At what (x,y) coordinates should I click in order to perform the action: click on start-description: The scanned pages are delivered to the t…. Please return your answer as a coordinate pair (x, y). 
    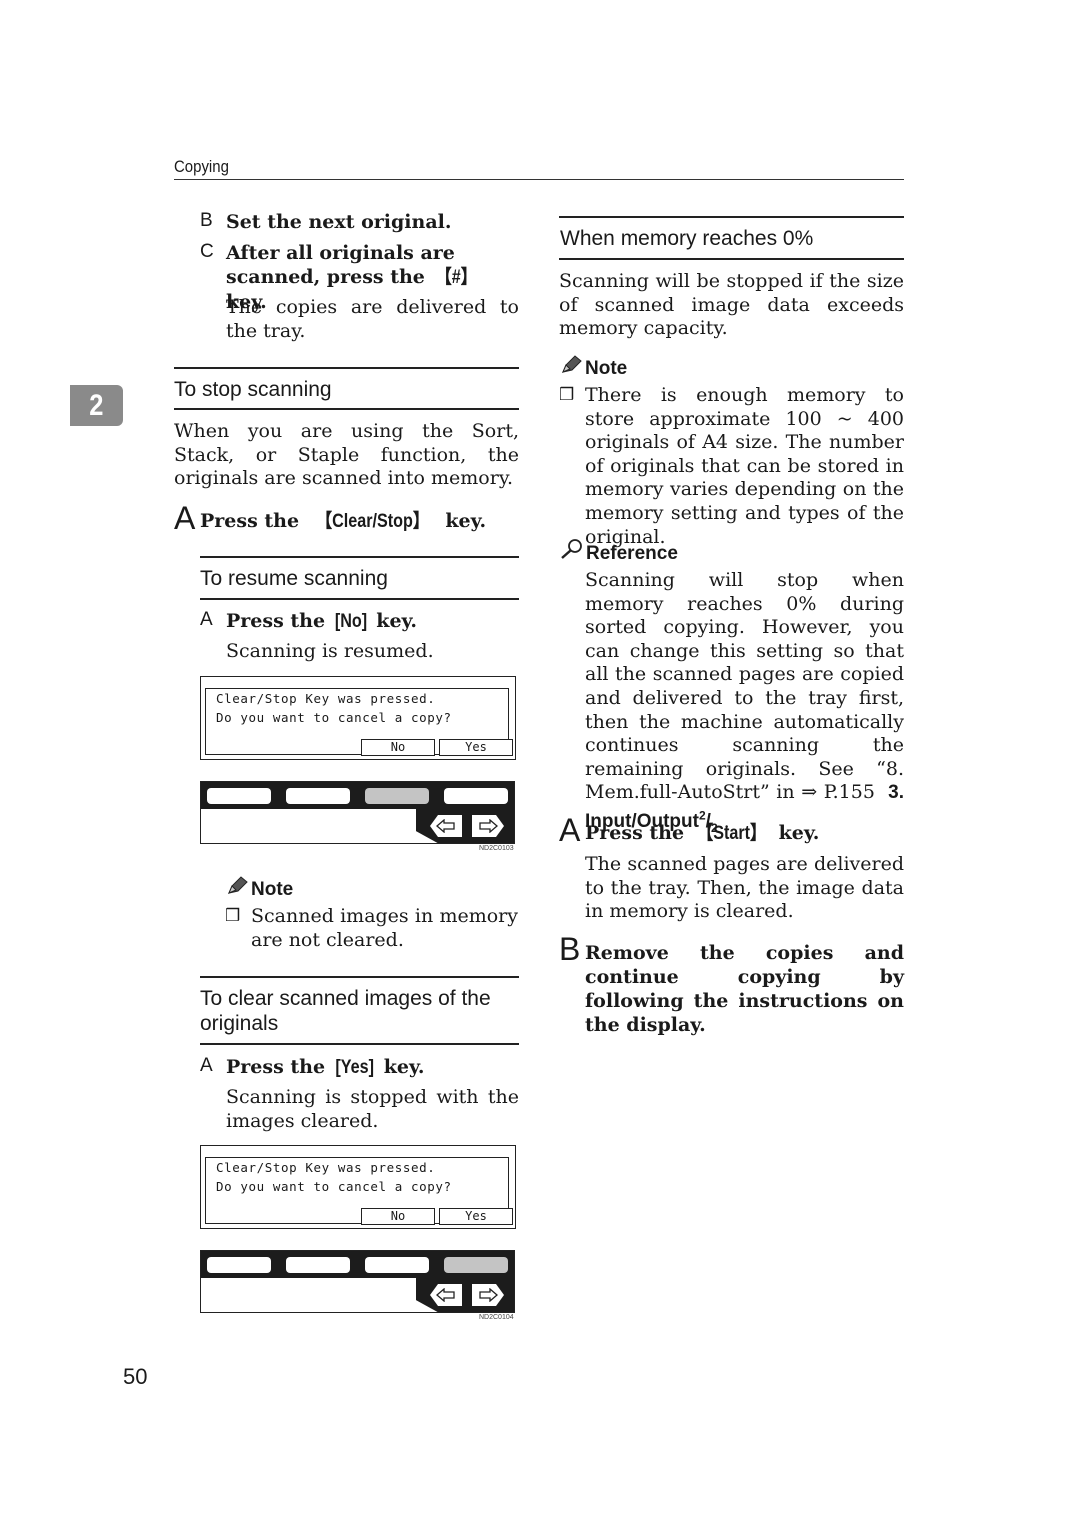
    Looking at the image, I should click on (744, 888).